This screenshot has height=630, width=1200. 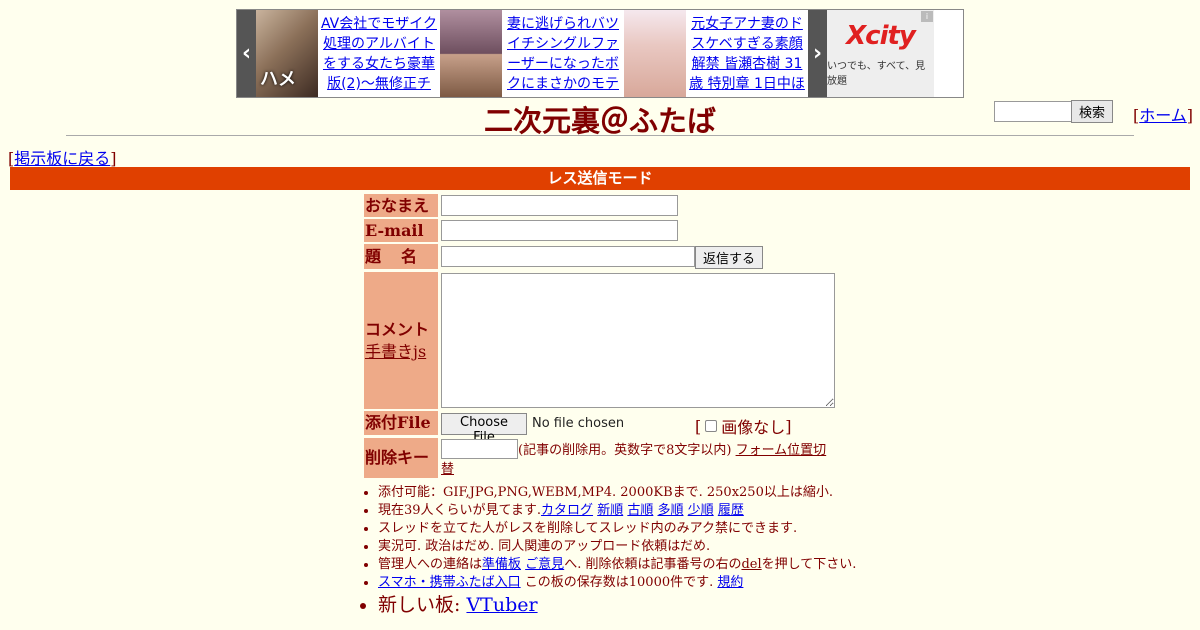 What do you see at coordinates (640, 510) in the screenshot?
I see `sort-old-link: 古順` at bounding box center [640, 510].